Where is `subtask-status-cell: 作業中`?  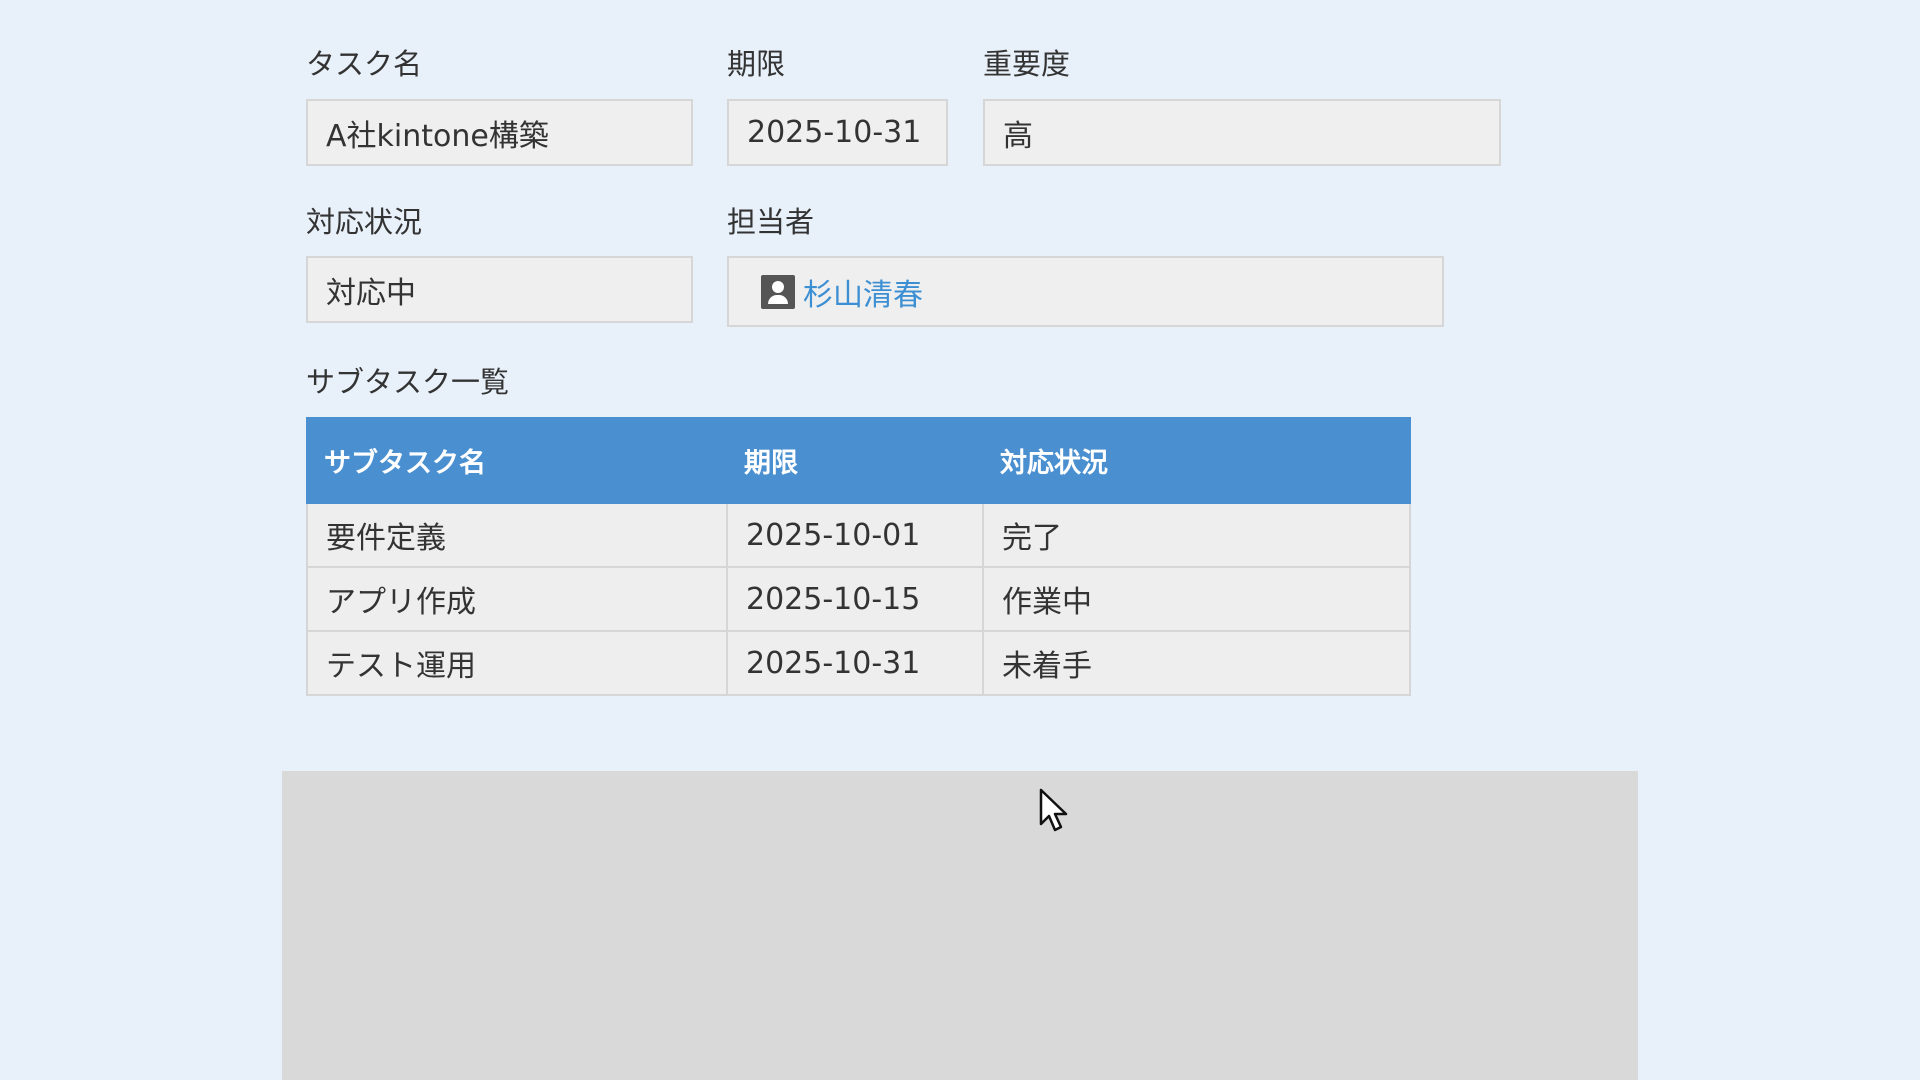
subtask-status-cell: 作業中 is located at coordinates (1196, 599).